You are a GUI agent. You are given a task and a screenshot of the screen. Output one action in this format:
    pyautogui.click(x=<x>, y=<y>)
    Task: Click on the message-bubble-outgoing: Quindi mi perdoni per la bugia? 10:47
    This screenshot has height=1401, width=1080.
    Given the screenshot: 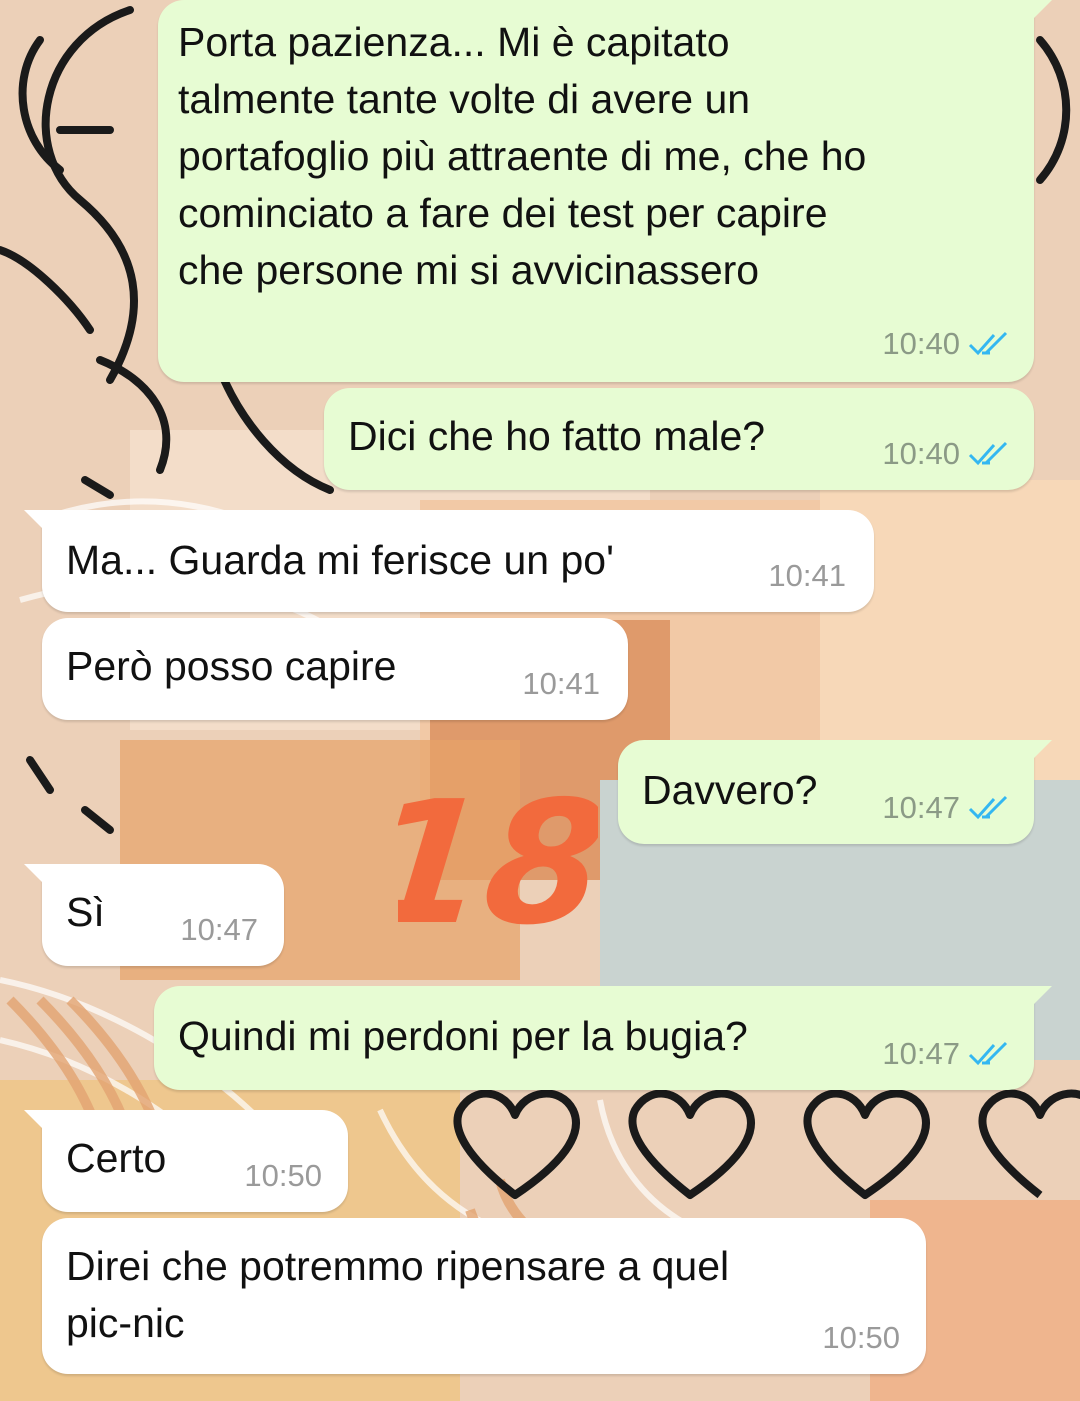 What is the action you would take?
    pyautogui.click(x=603, y=1038)
    